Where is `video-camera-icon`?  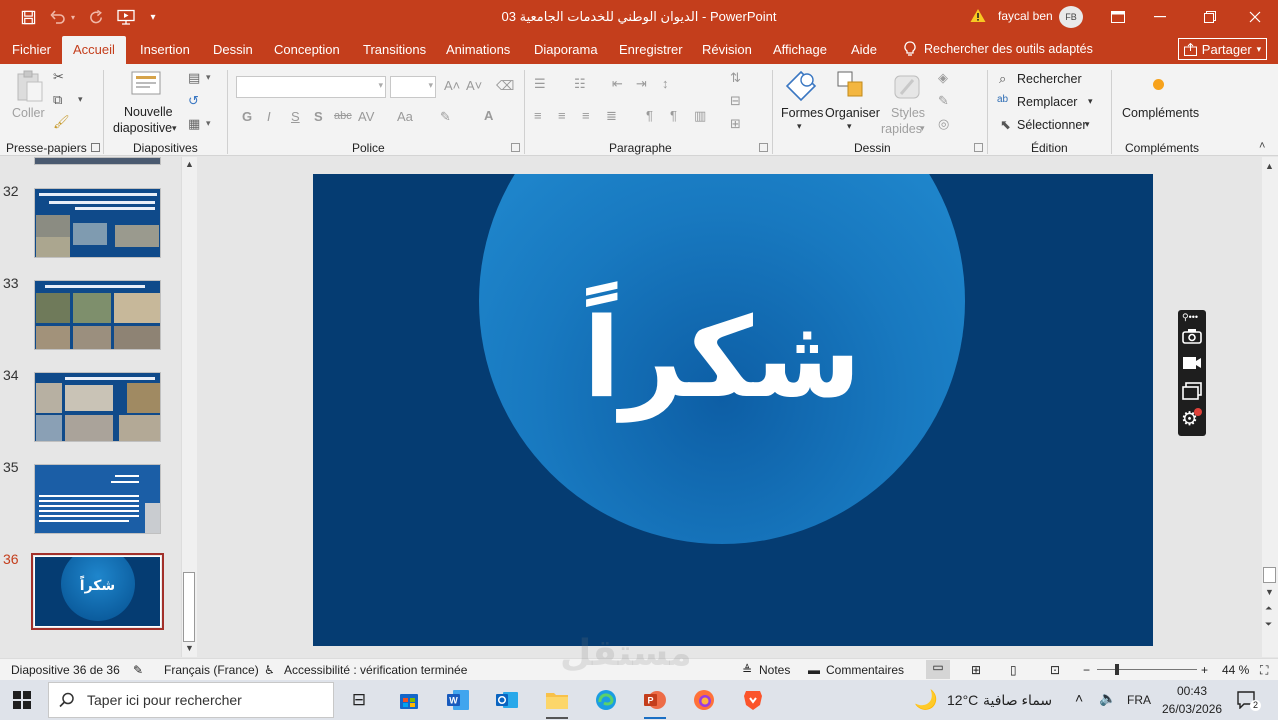 video-camera-icon is located at coordinates (1192, 364).